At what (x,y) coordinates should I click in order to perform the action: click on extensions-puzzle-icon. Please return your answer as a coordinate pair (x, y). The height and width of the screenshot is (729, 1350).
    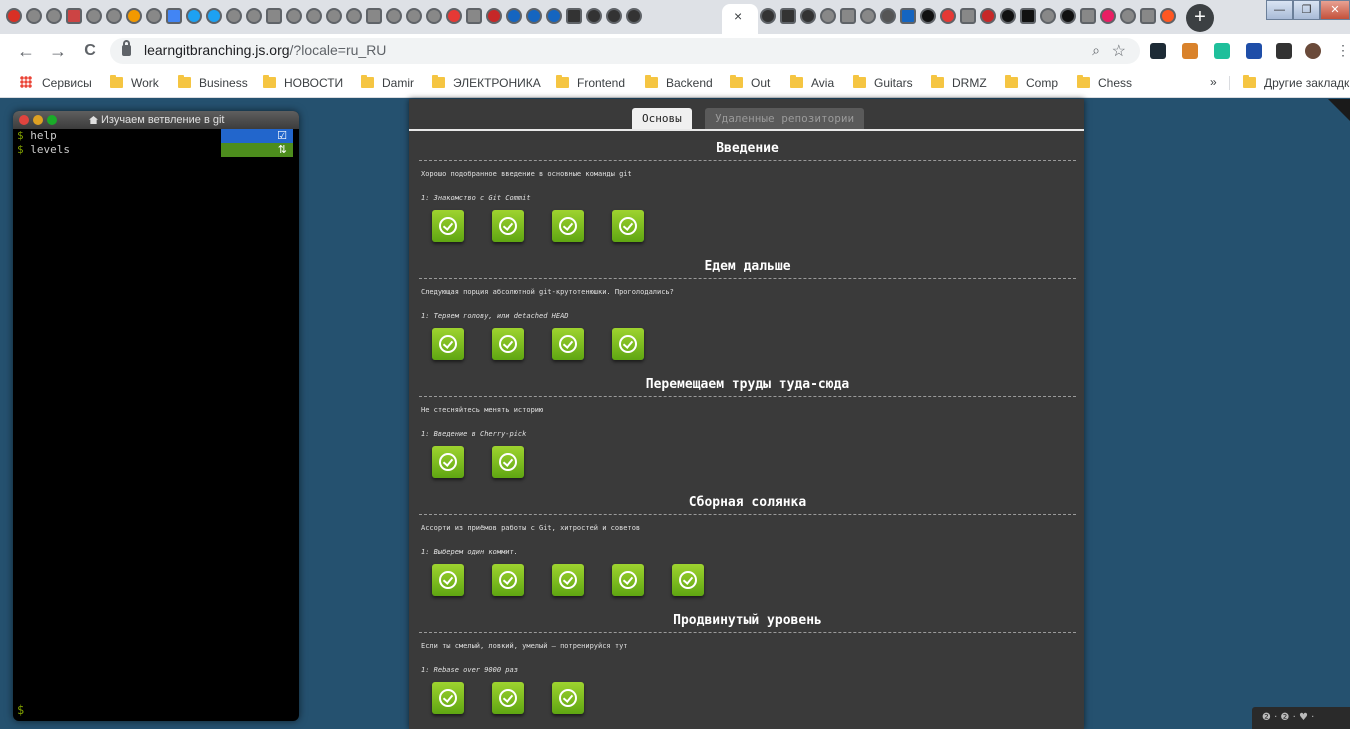
    Looking at the image, I should click on (1284, 51).